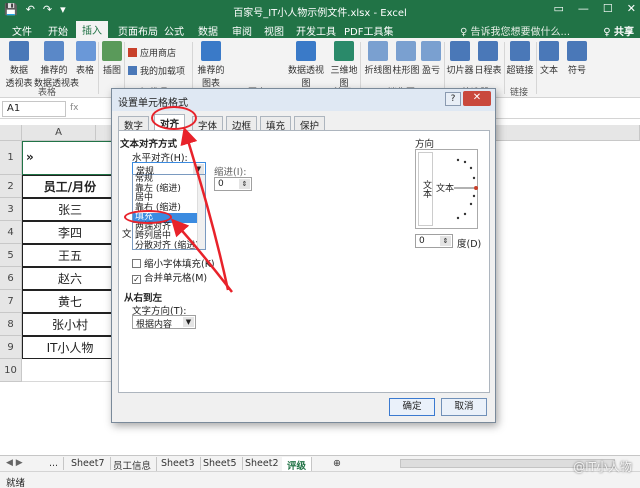  What do you see at coordinates (559, 8) in the screenshot?
I see `ribbon-display-icon: ▭` at bounding box center [559, 8].